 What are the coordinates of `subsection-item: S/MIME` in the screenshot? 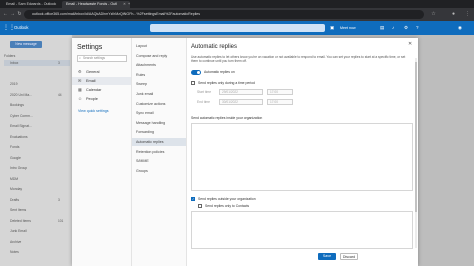 It's located at (159, 161).